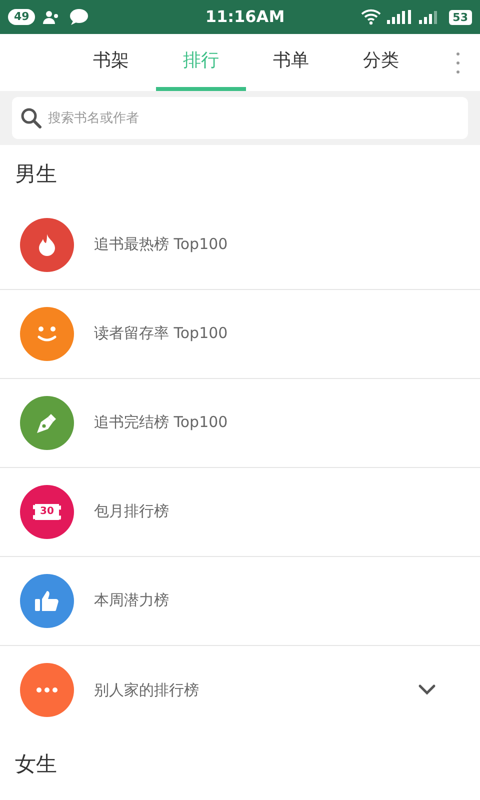  I want to click on status-time: 11:16AM, so click(244, 17).